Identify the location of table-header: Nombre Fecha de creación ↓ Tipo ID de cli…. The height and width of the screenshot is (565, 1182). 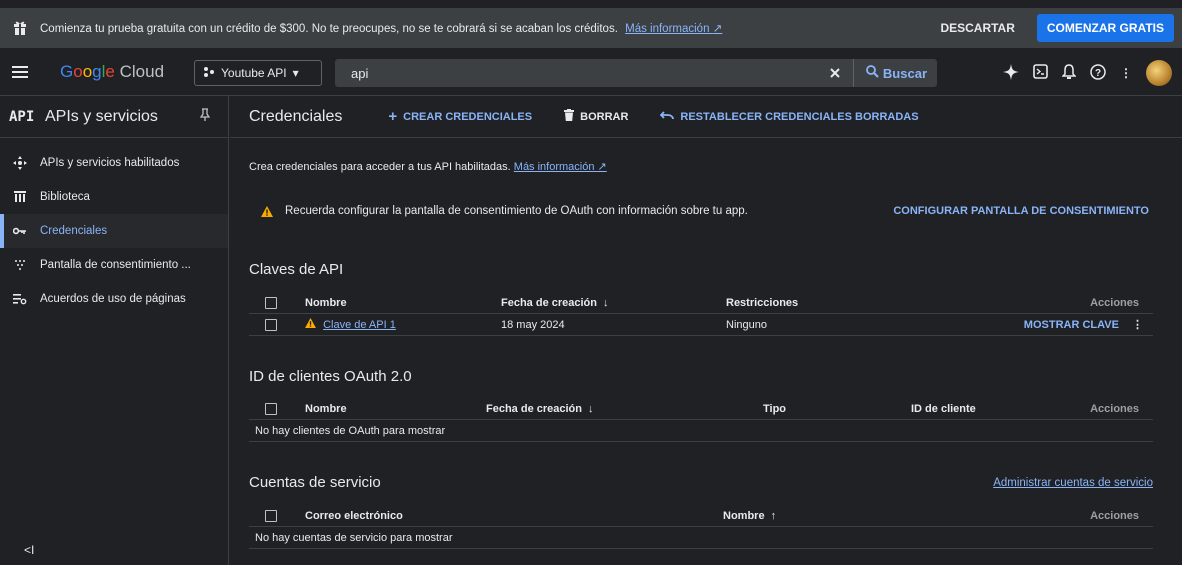
(701, 409).